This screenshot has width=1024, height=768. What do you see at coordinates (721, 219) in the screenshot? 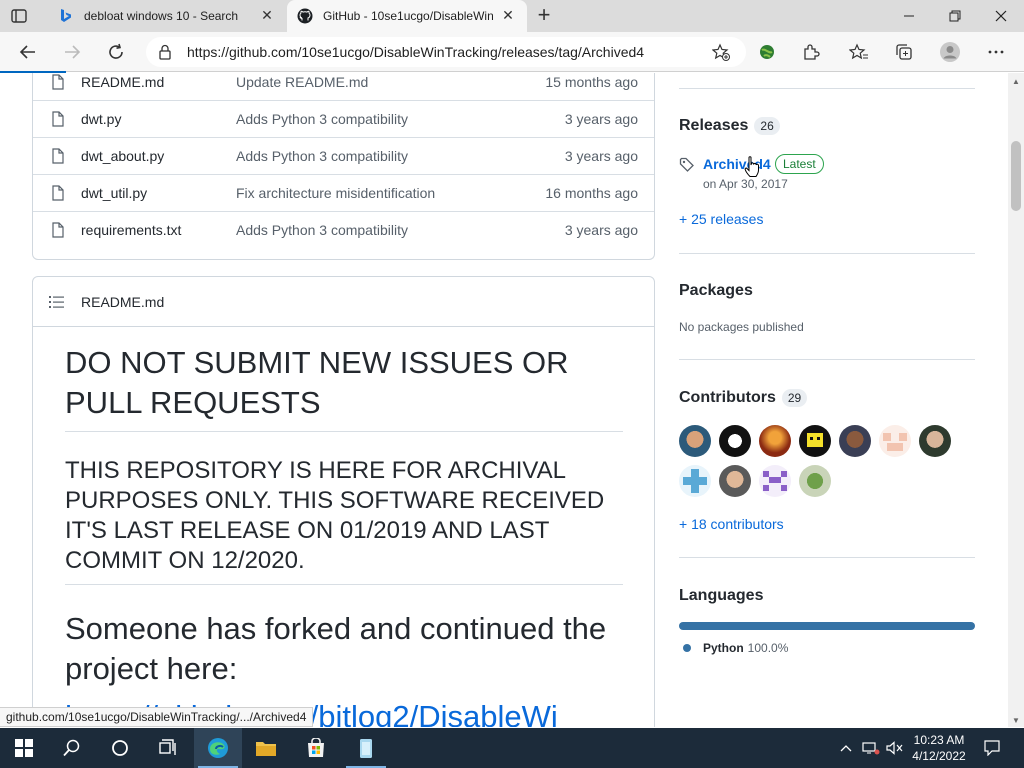
I see `more-releases-link: + 25 releases` at bounding box center [721, 219].